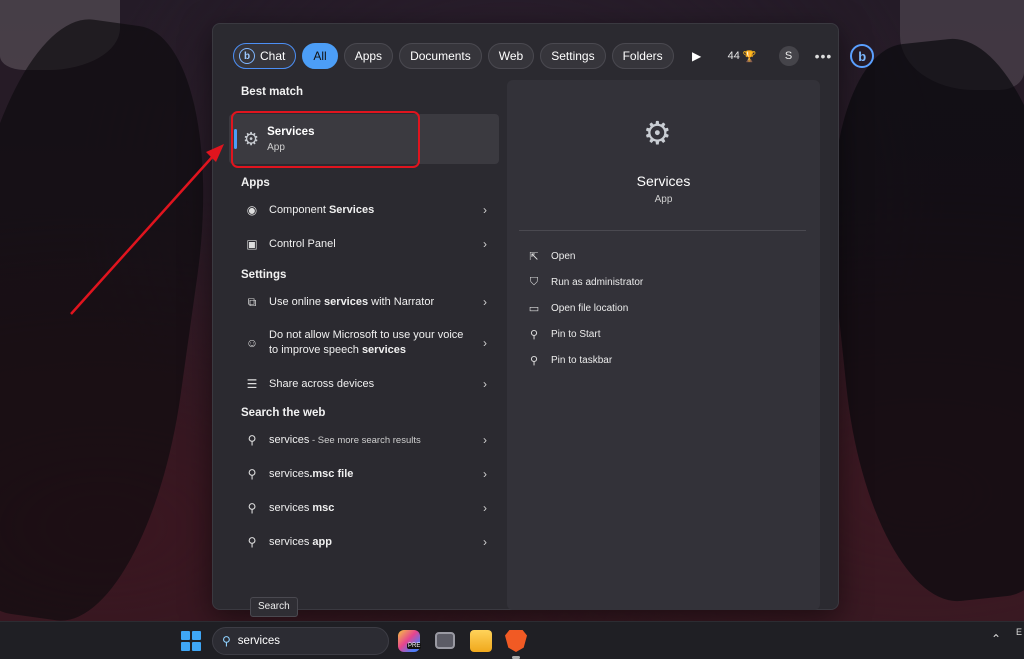  I want to click on chevron-up-icon: ⌃, so click(996, 639).